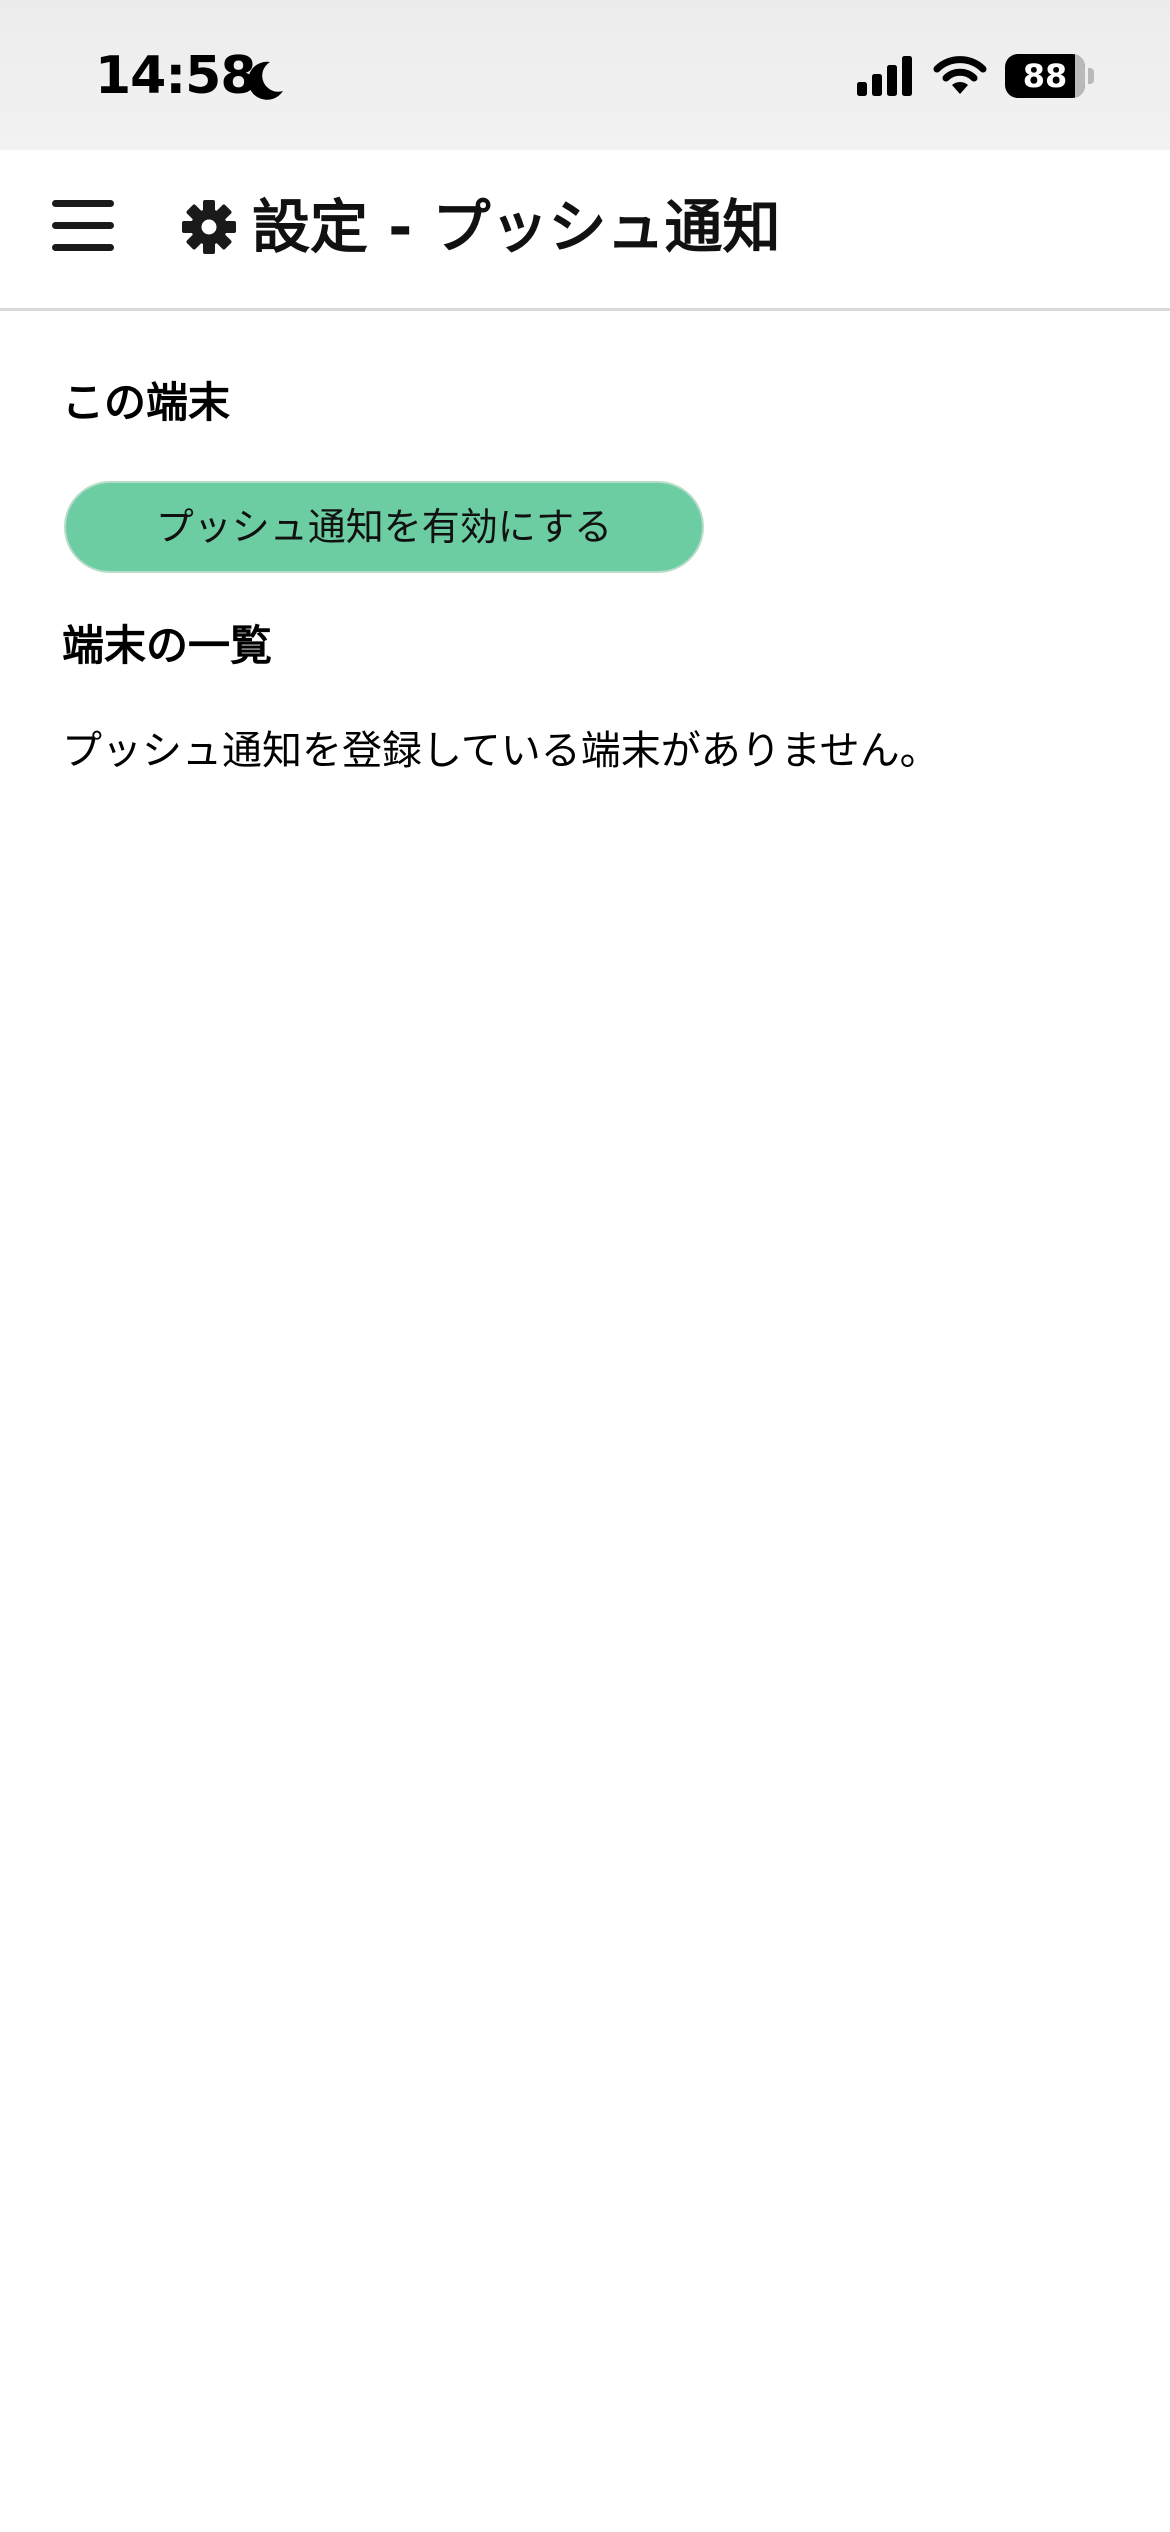  Describe the element at coordinates (1091, 76) in the screenshot. I see `battery-cap` at that location.